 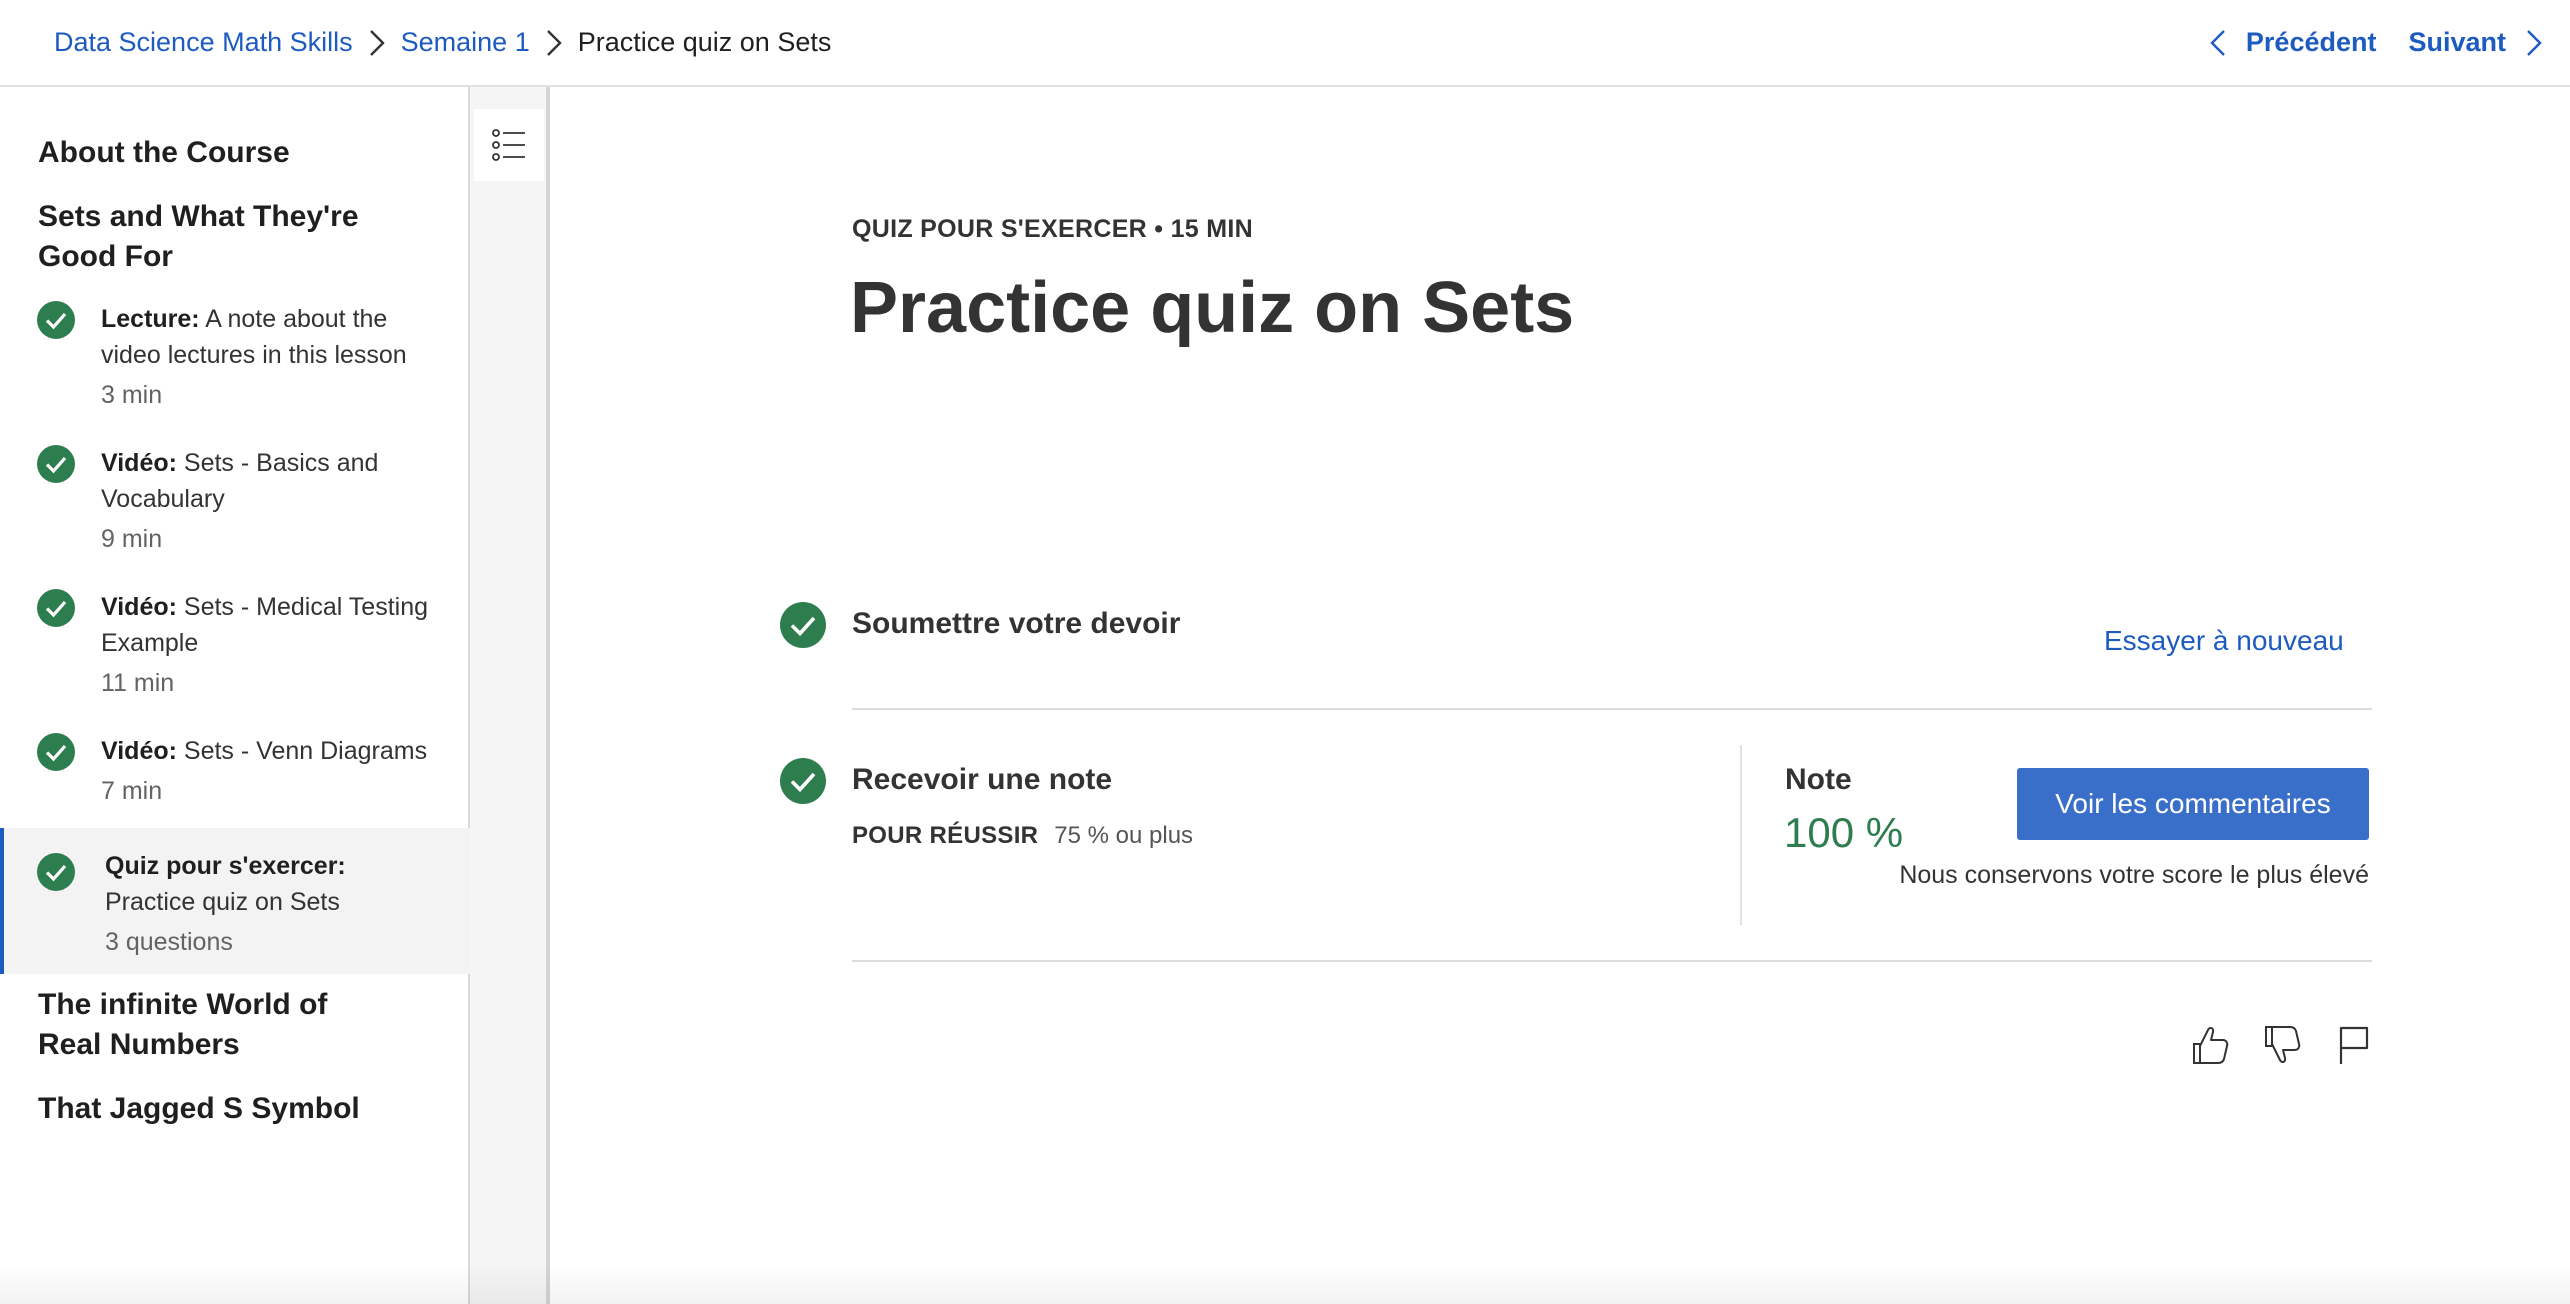 I want to click on sidebar-item-duration: 7 min, so click(x=132, y=791).